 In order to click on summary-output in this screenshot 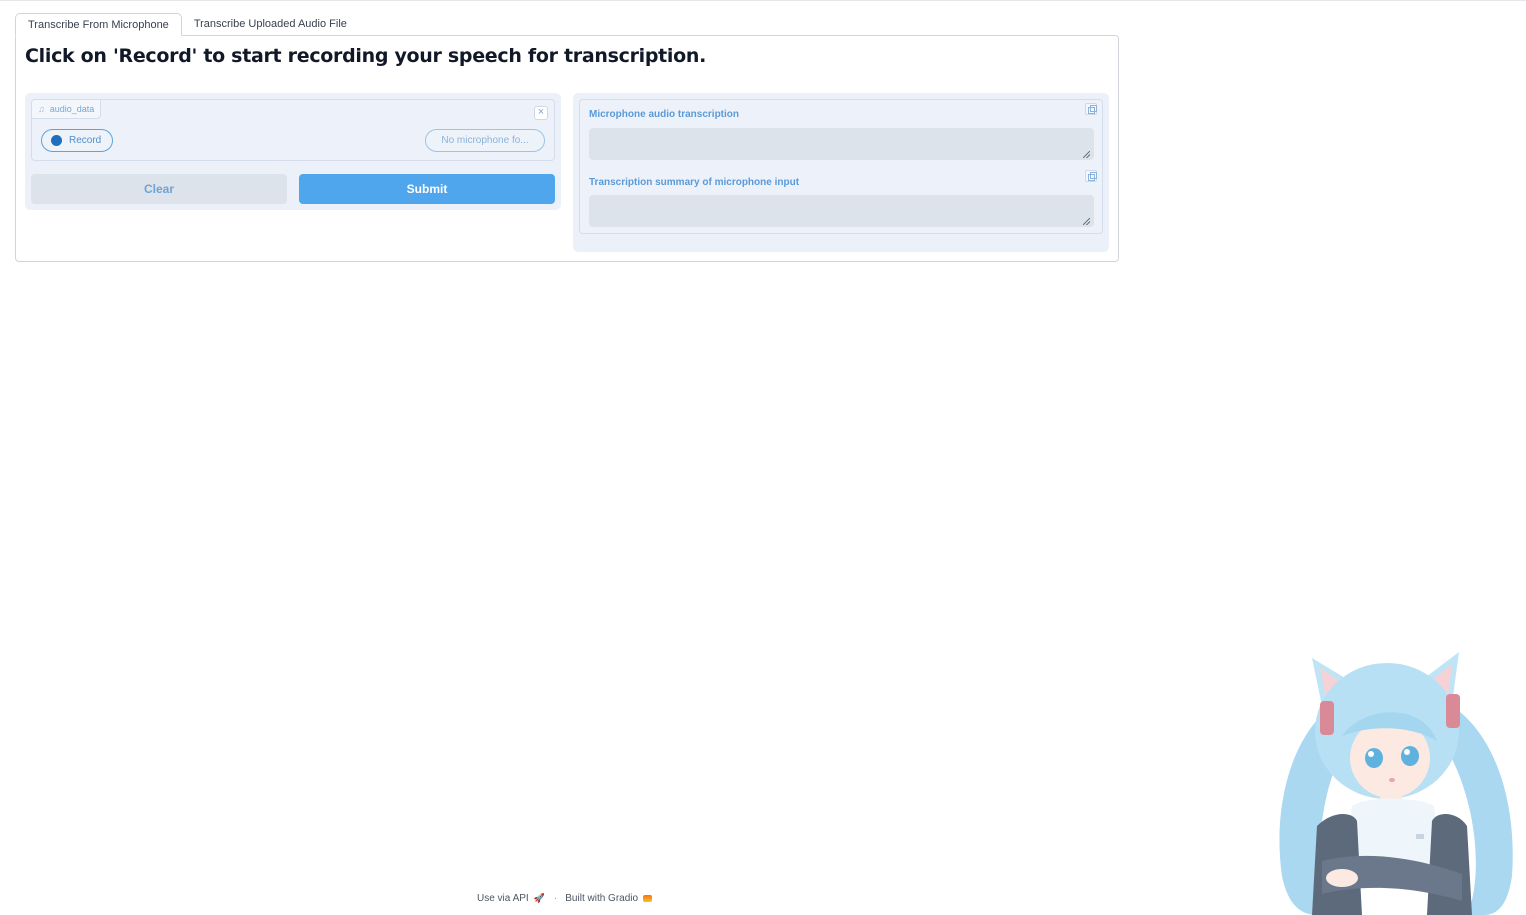, I will do `click(841, 211)`.